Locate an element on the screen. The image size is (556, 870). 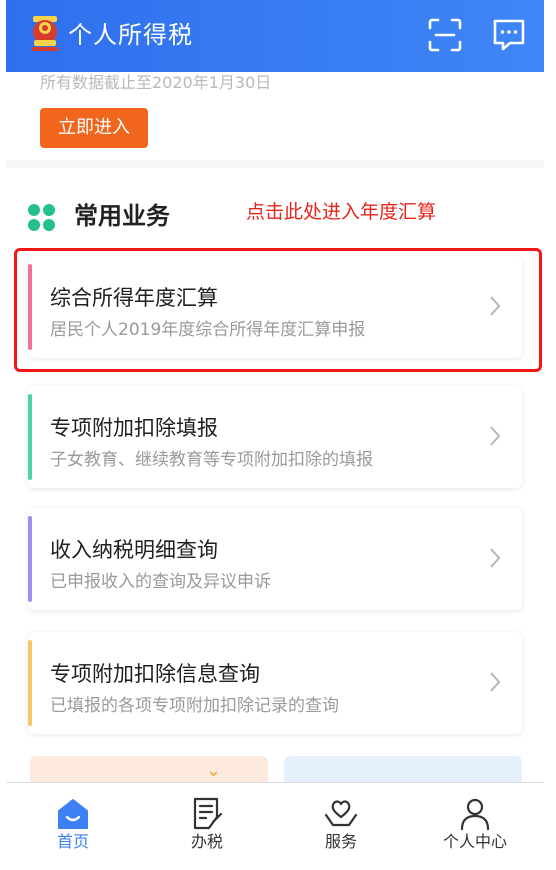
heart-hands-icon is located at coordinates (341, 813).